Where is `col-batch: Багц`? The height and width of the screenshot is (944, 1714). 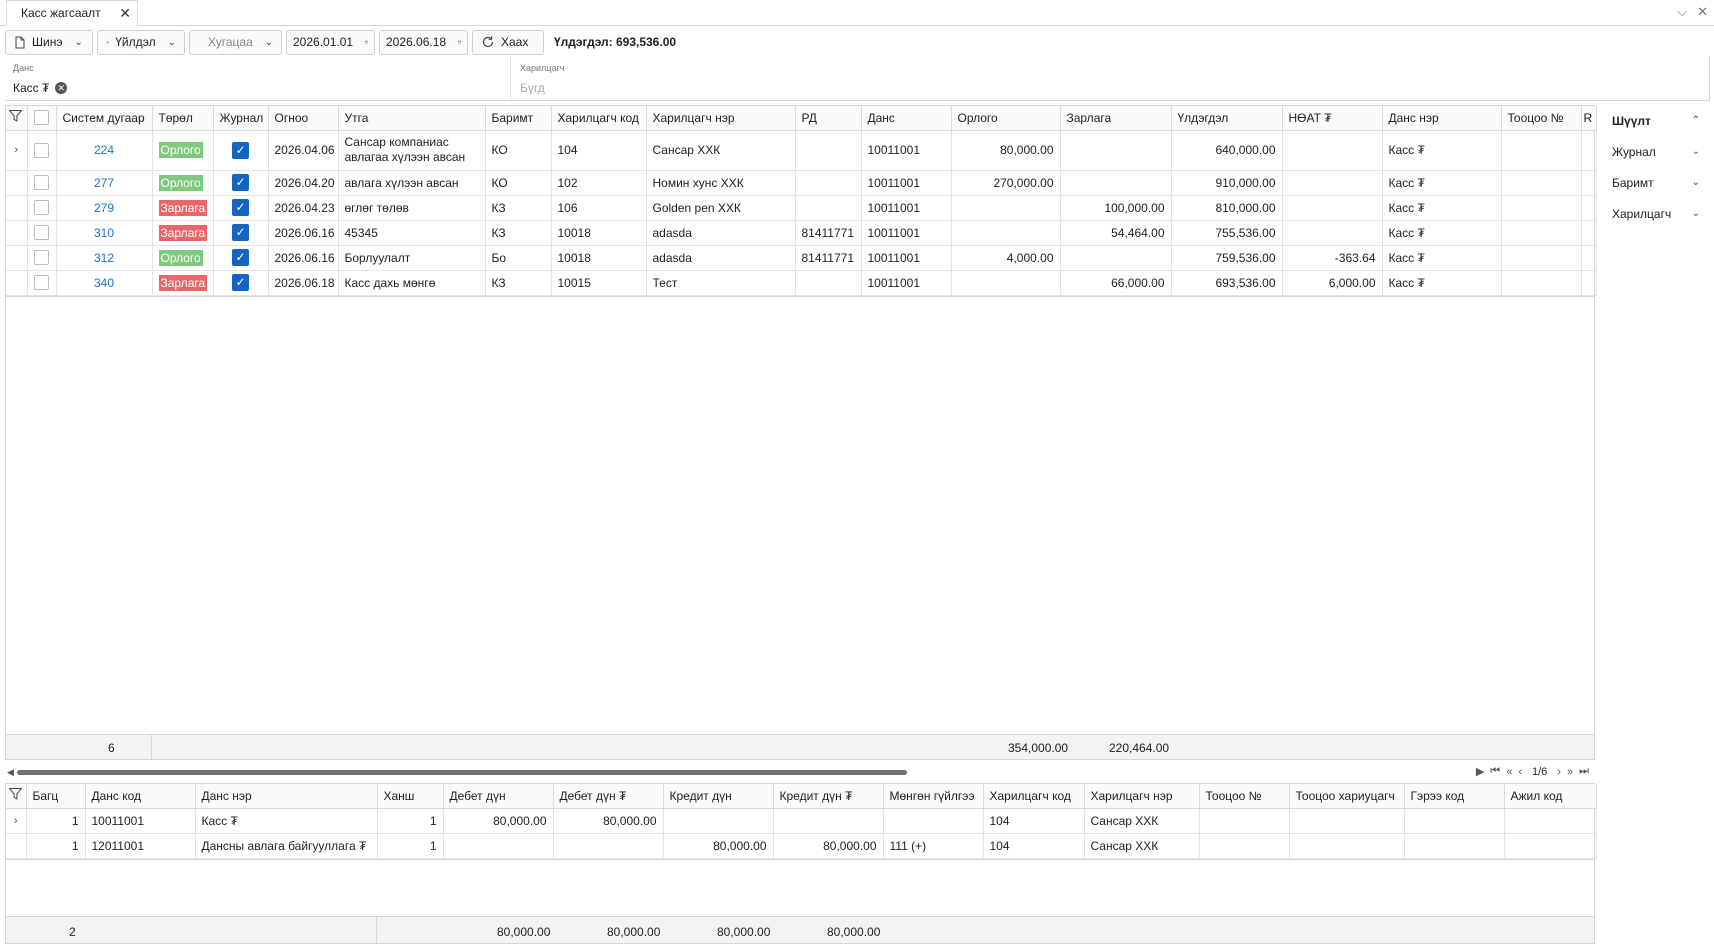 col-batch: Багц is located at coordinates (56, 796).